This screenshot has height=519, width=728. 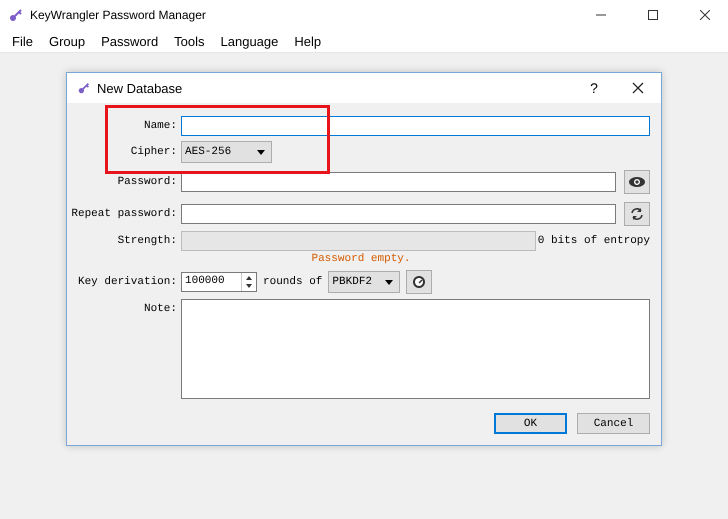 What do you see at coordinates (123, 214) in the screenshot?
I see `field-label: Repeat password:` at bounding box center [123, 214].